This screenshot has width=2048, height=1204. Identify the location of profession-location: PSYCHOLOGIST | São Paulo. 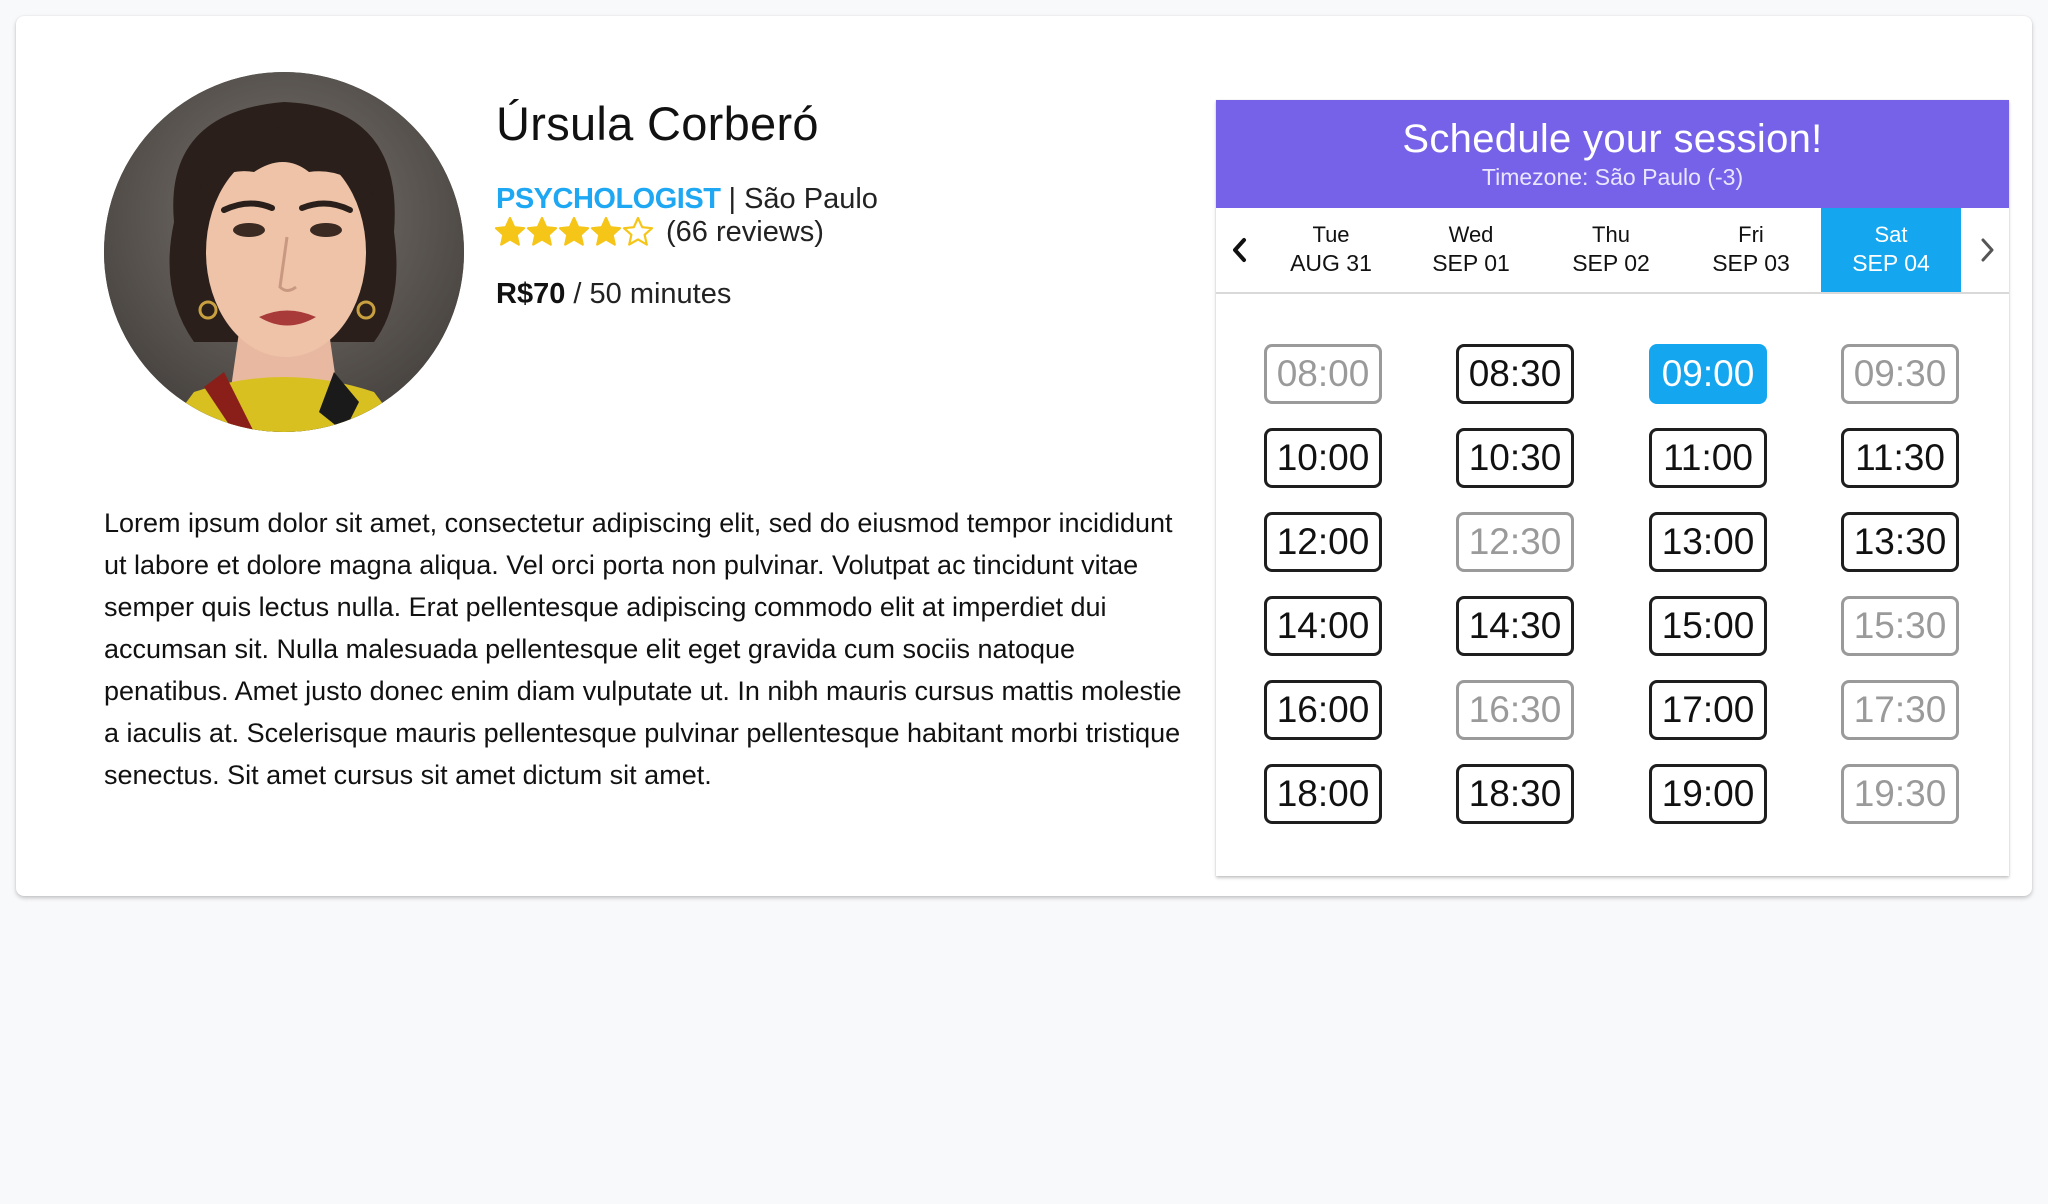
(687, 199).